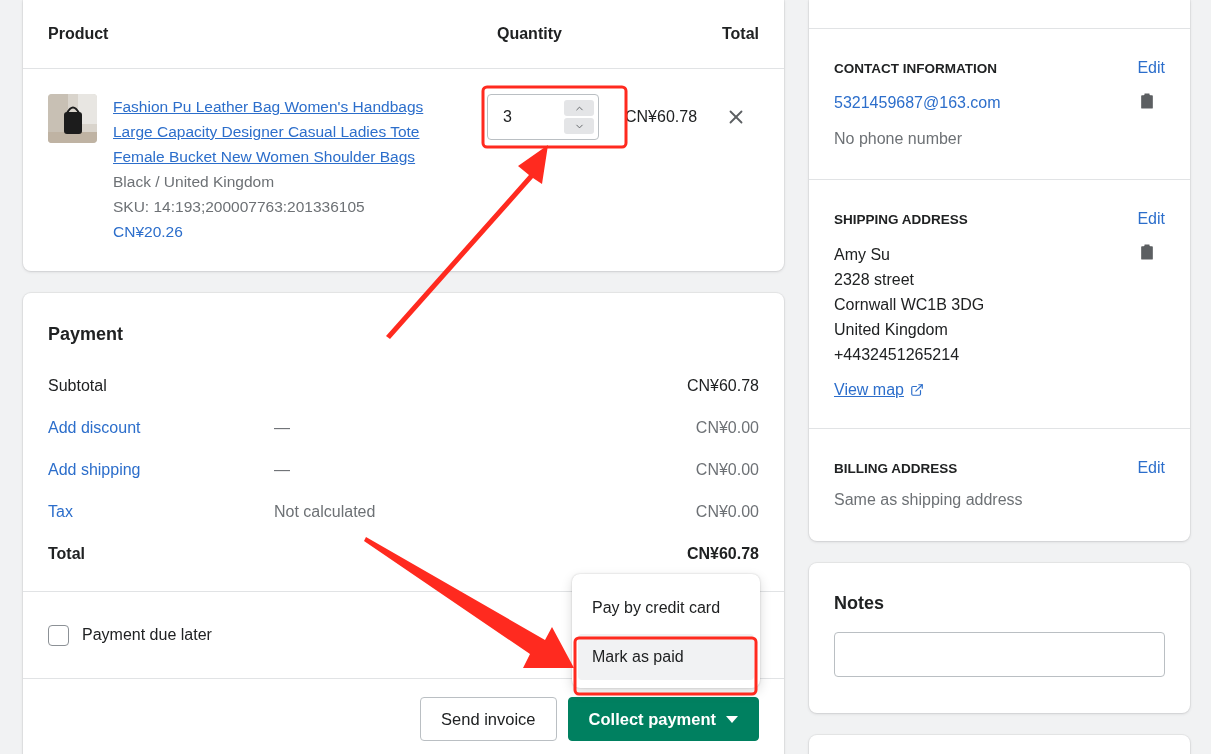  What do you see at coordinates (739, 34) in the screenshot?
I see `column-header: Total` at bounding box center [739, 34].